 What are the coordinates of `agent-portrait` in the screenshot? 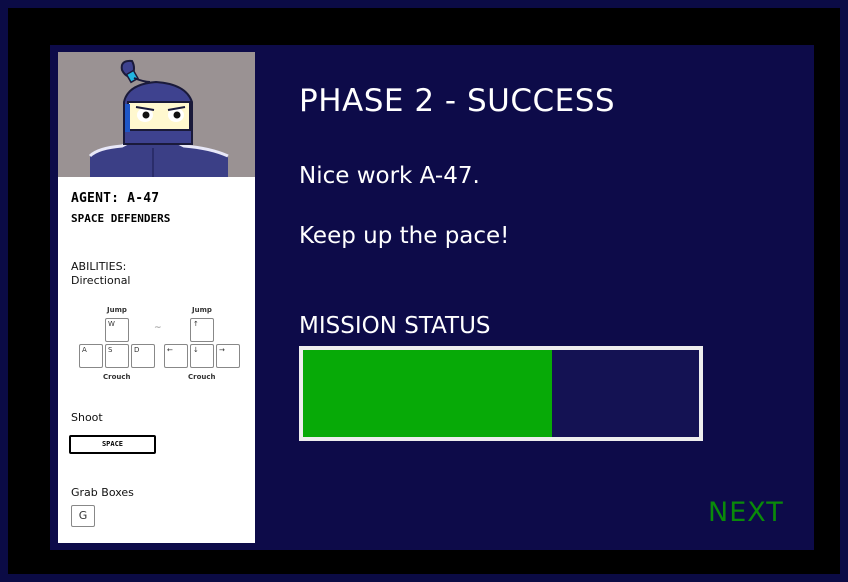 It's located at (156, 114).